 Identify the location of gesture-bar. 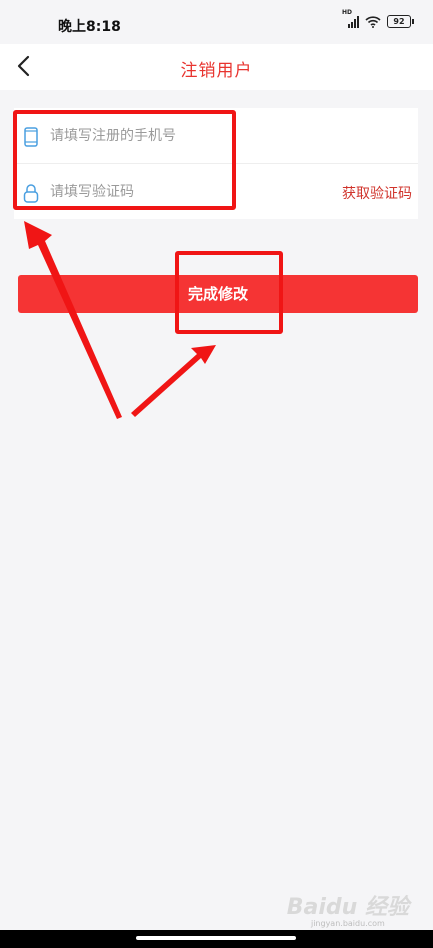
(216, 939).